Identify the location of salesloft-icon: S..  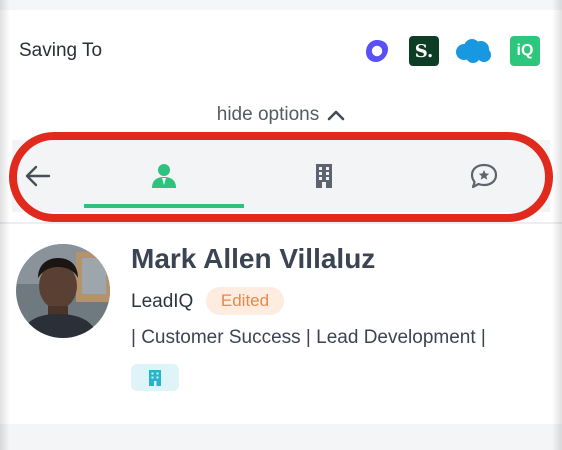
(424, 51).